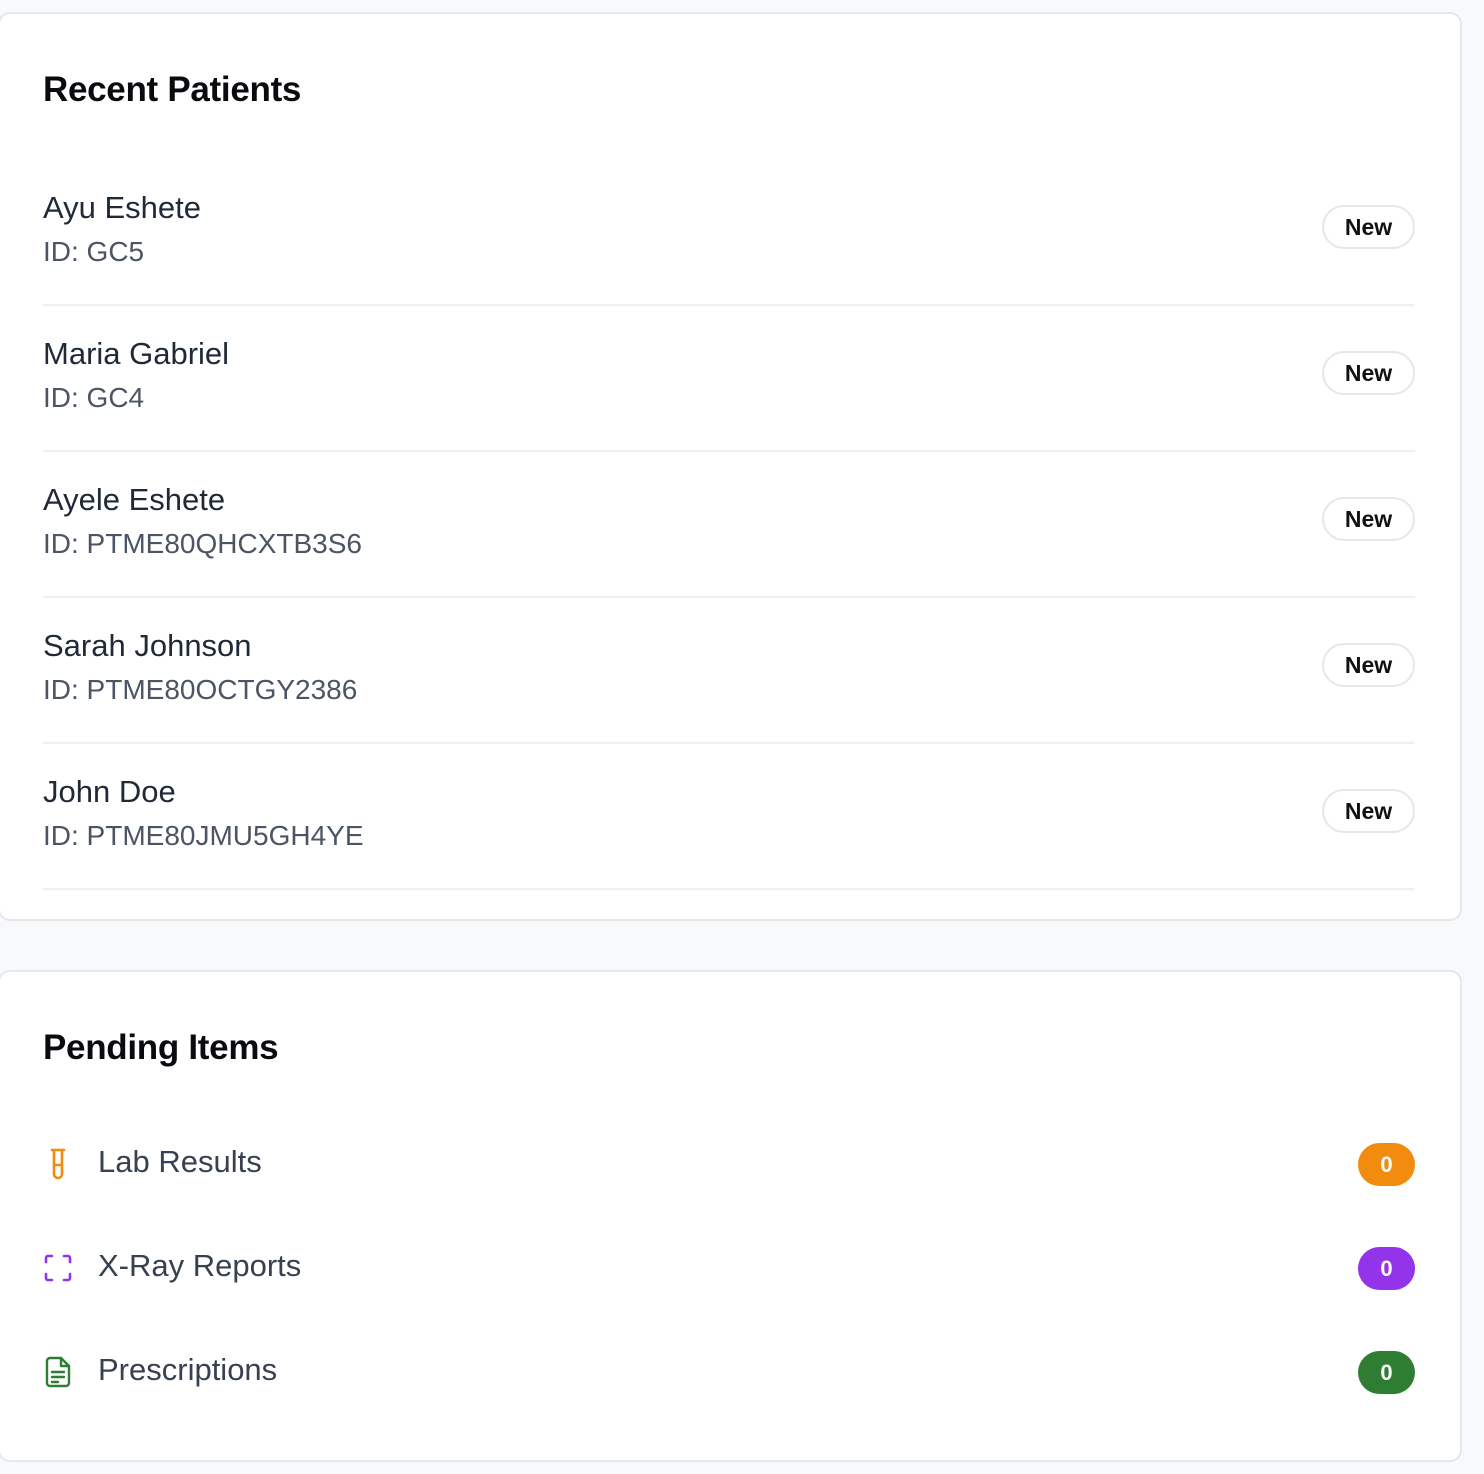  Describe the element at coordinates (729, 671) in the screenshot. I see `patient-row: Sarah Johnson ID: PTME80OCTGY2386 New` at that location.